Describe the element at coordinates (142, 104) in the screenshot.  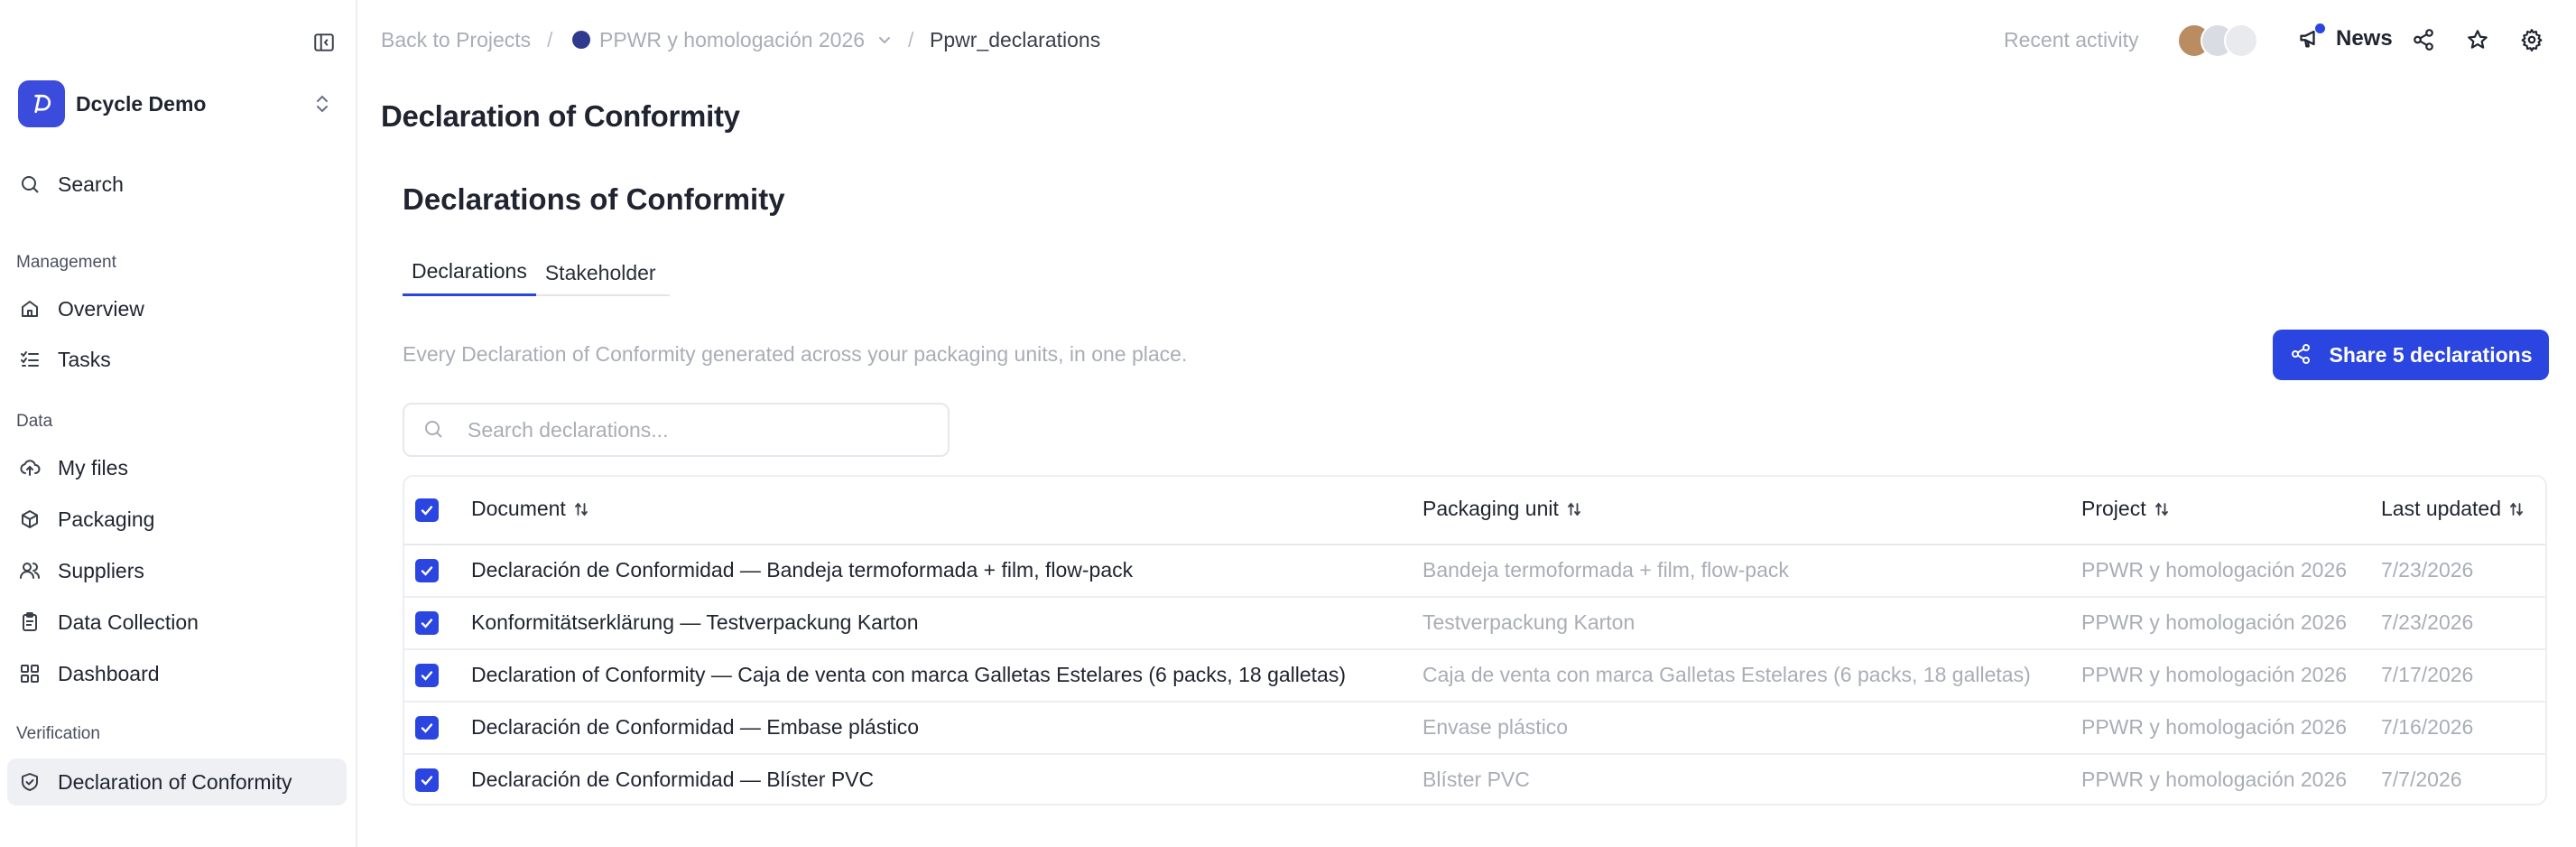
I see `workspace-name: Dcycle Demo` at that location.